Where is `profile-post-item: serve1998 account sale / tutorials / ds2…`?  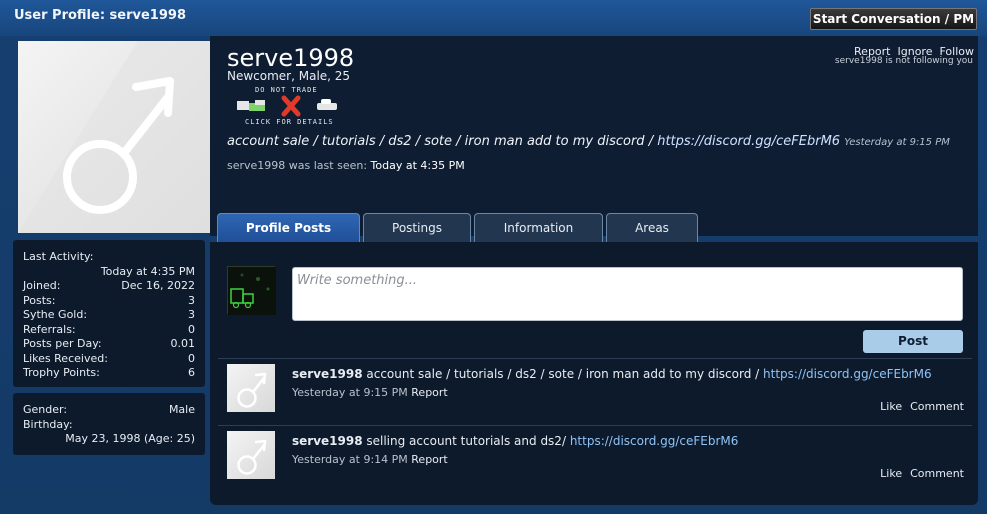
profile-post-item: serve1998 account sale / tutorials / ds2… is located at coordinates (594, 398).